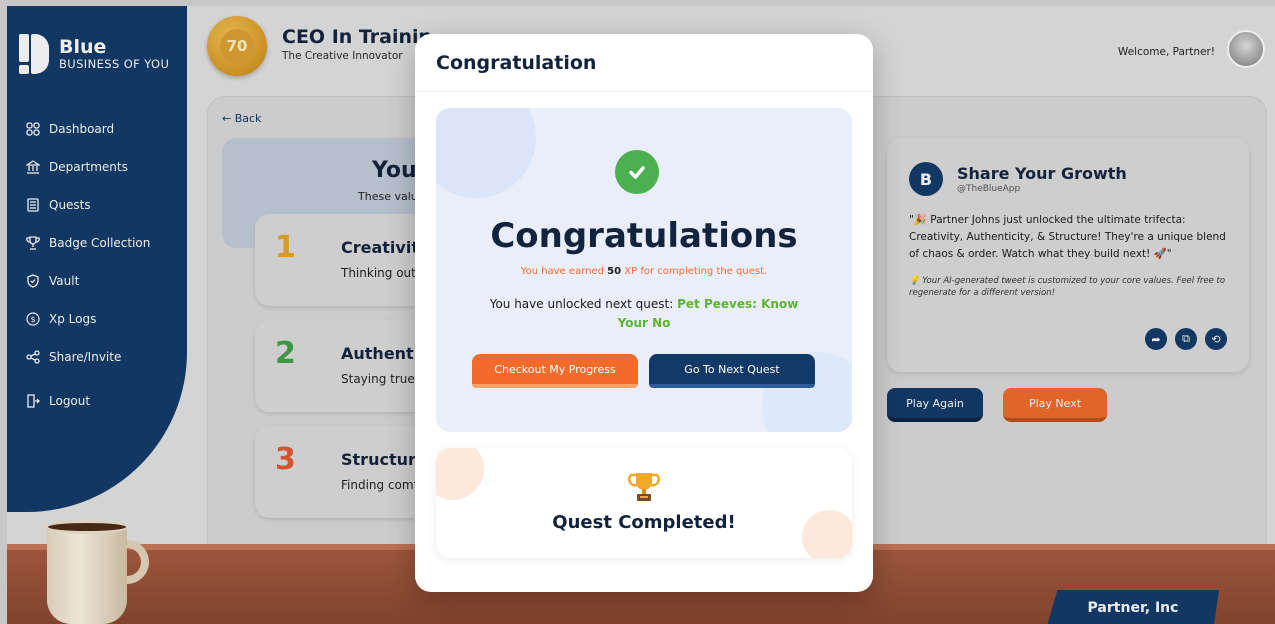  I want to click on modal-header: Congratulation, so click(644, 63).